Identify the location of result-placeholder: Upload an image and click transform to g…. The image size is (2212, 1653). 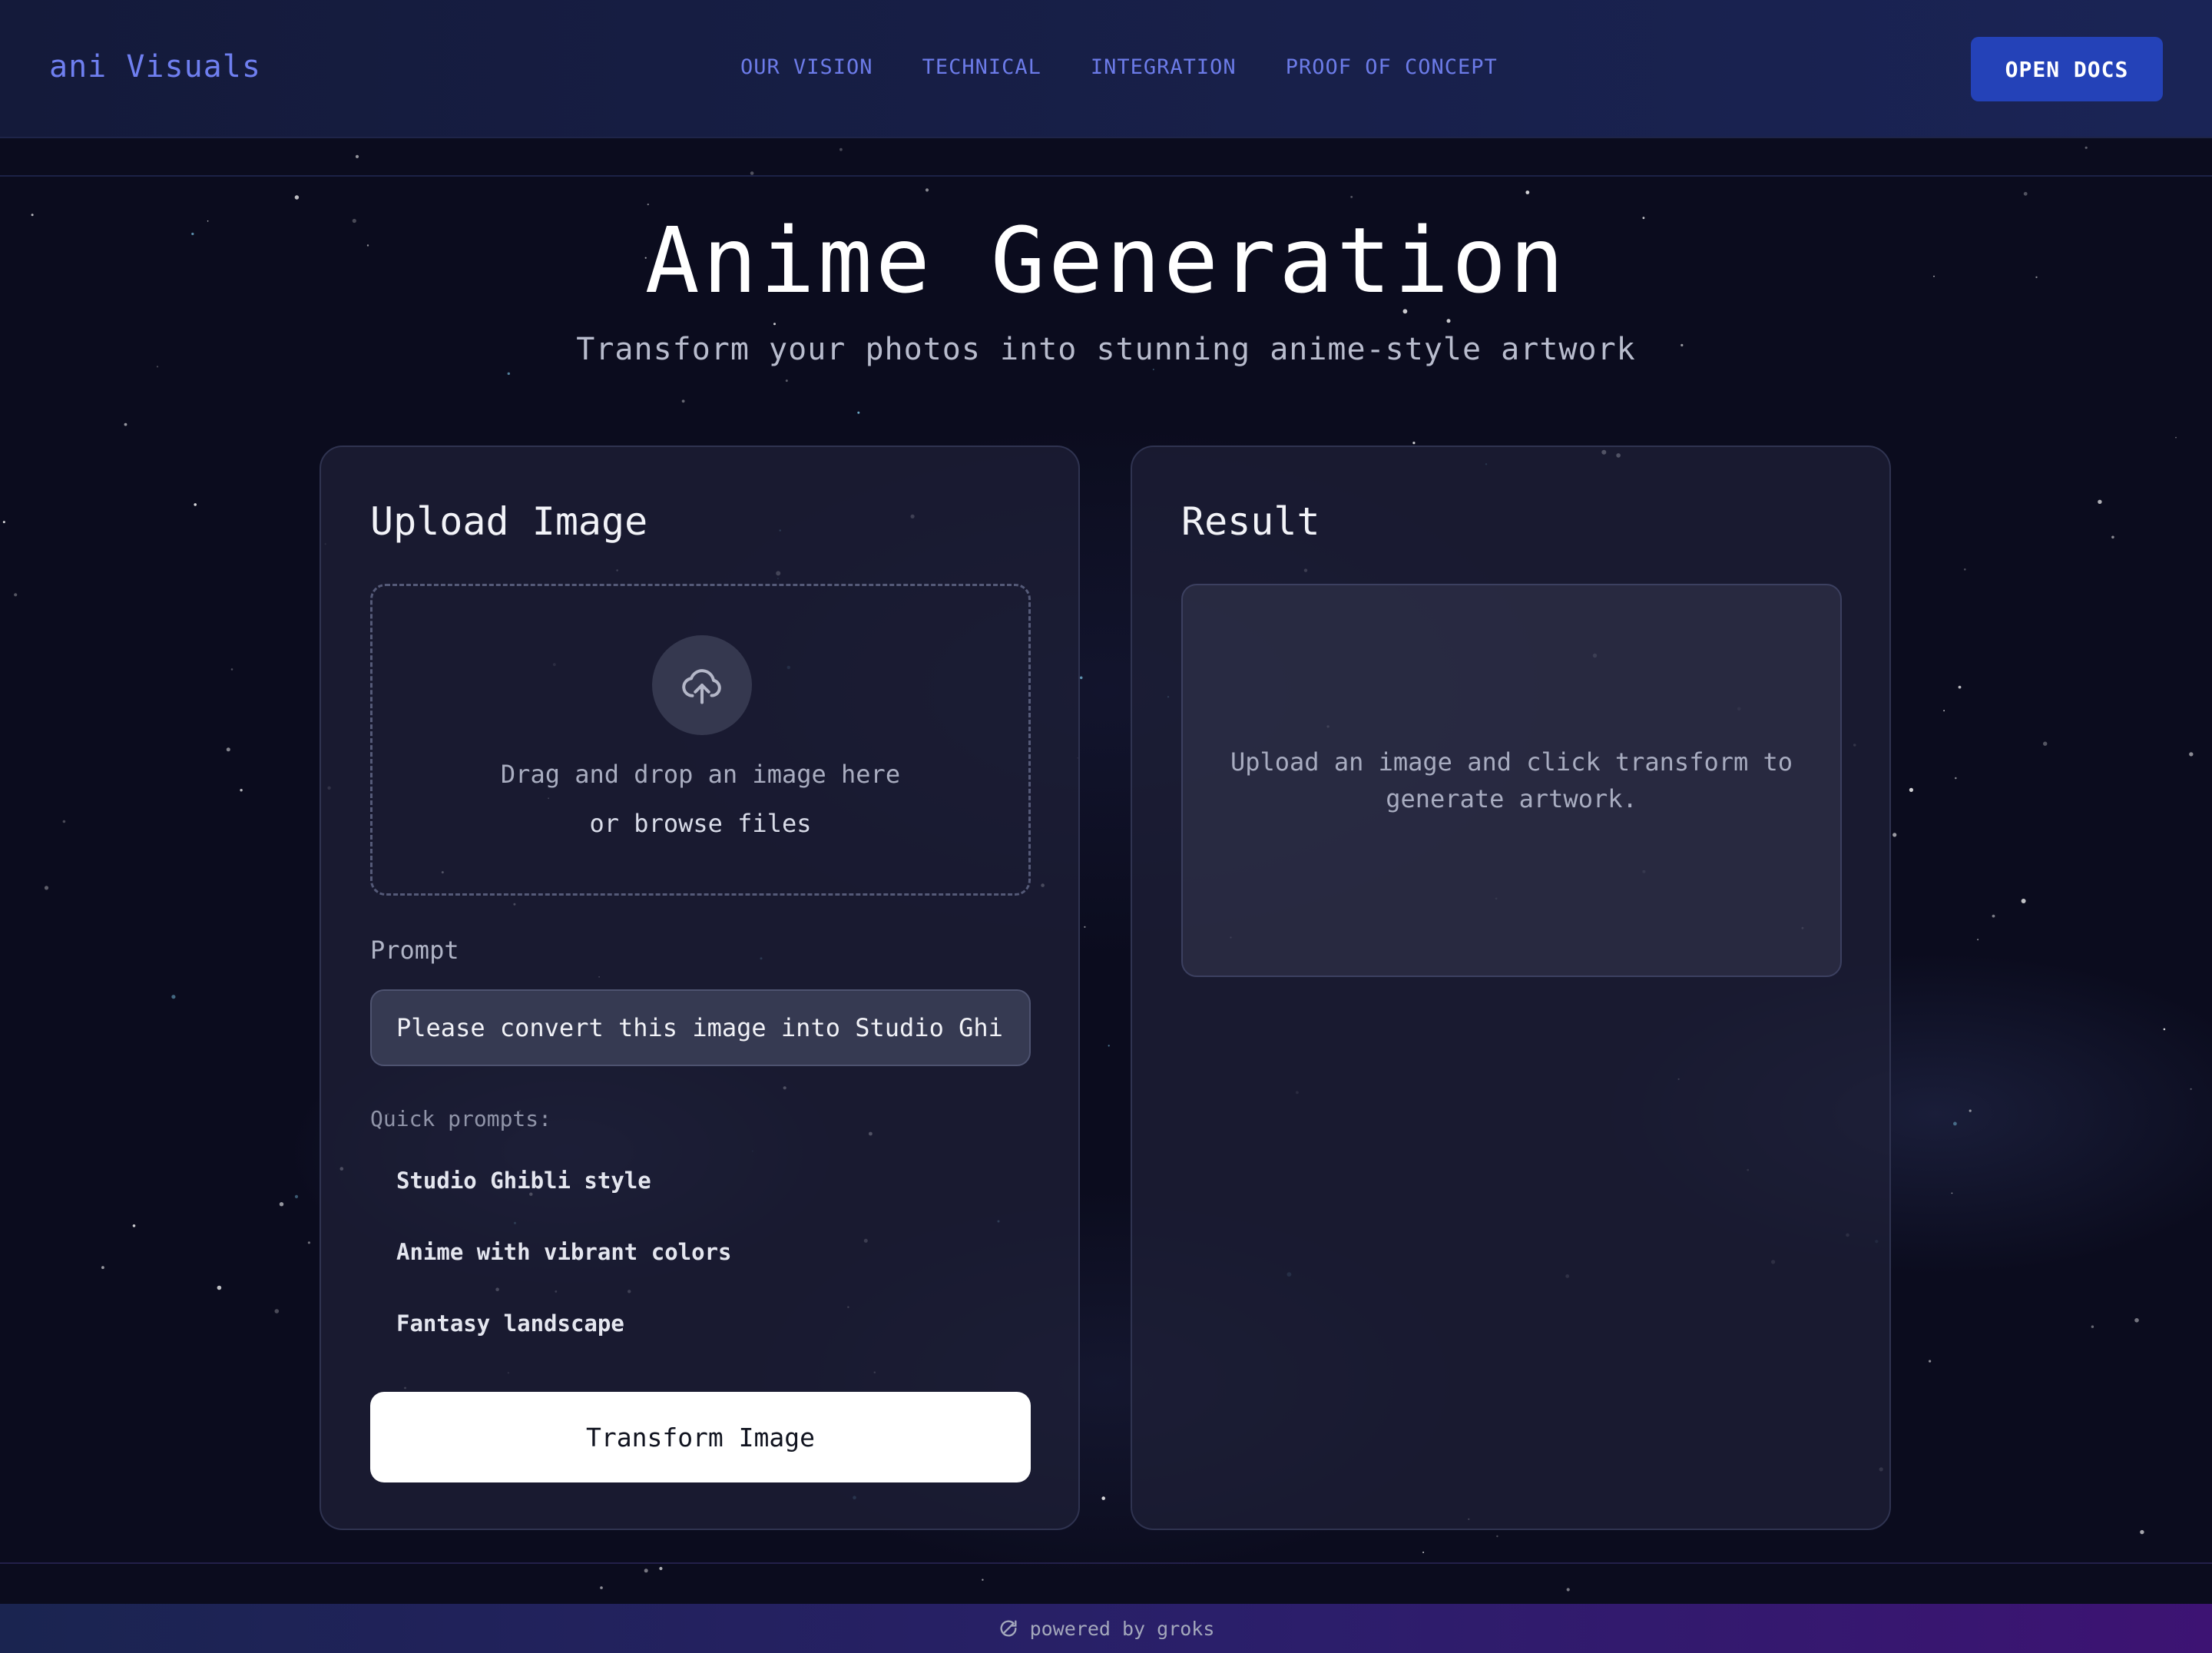
(1512, 780).